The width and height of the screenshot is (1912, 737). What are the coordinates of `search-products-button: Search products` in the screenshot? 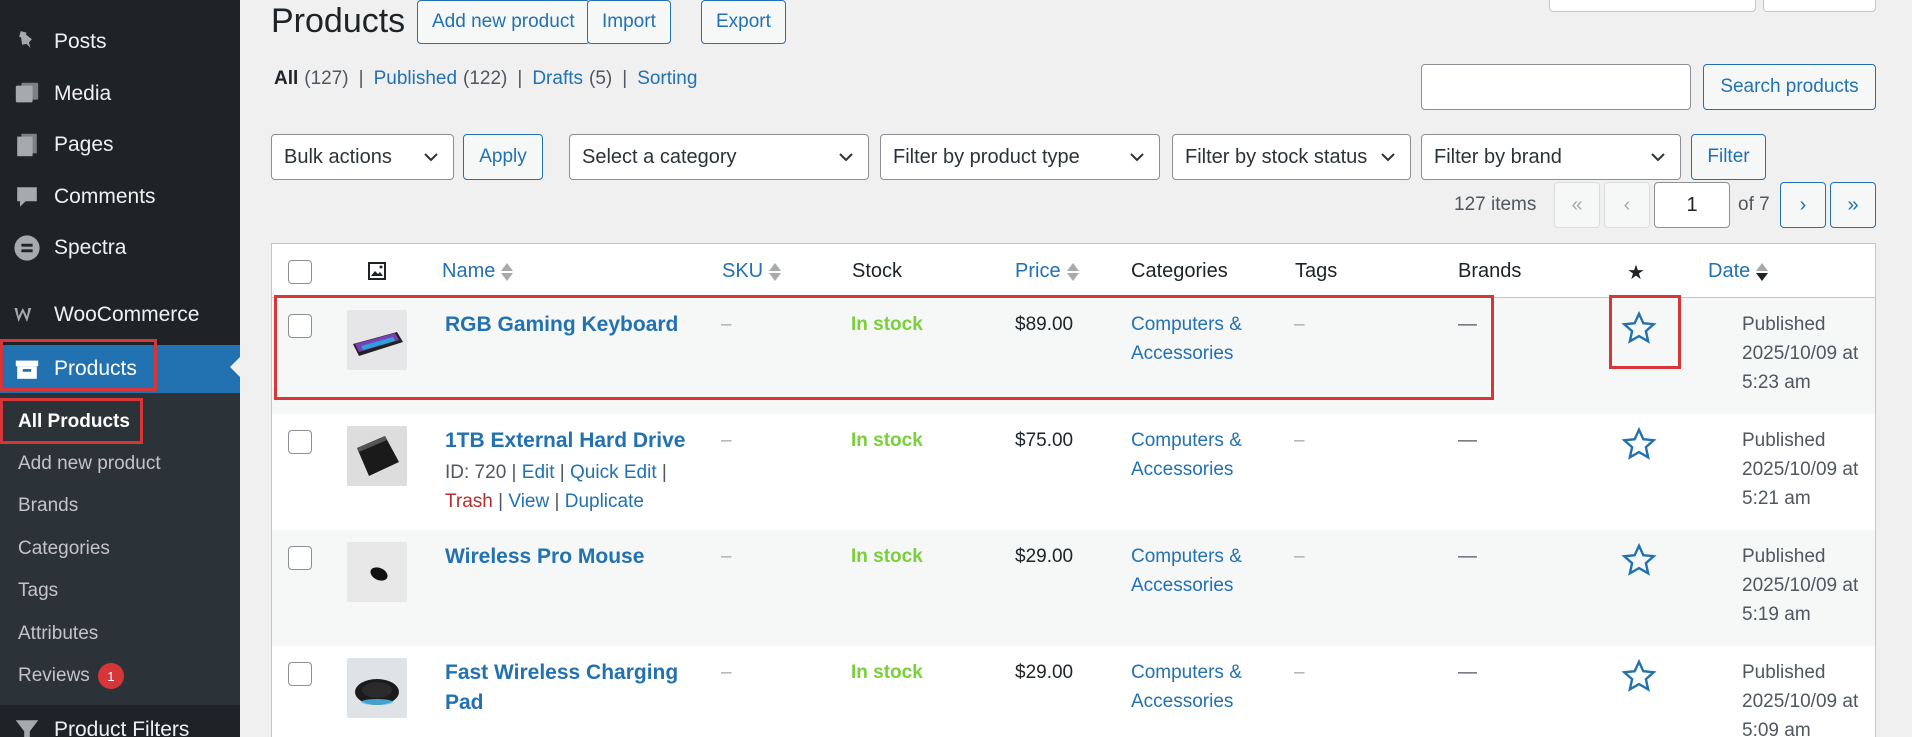 It's located at (1789, 87).